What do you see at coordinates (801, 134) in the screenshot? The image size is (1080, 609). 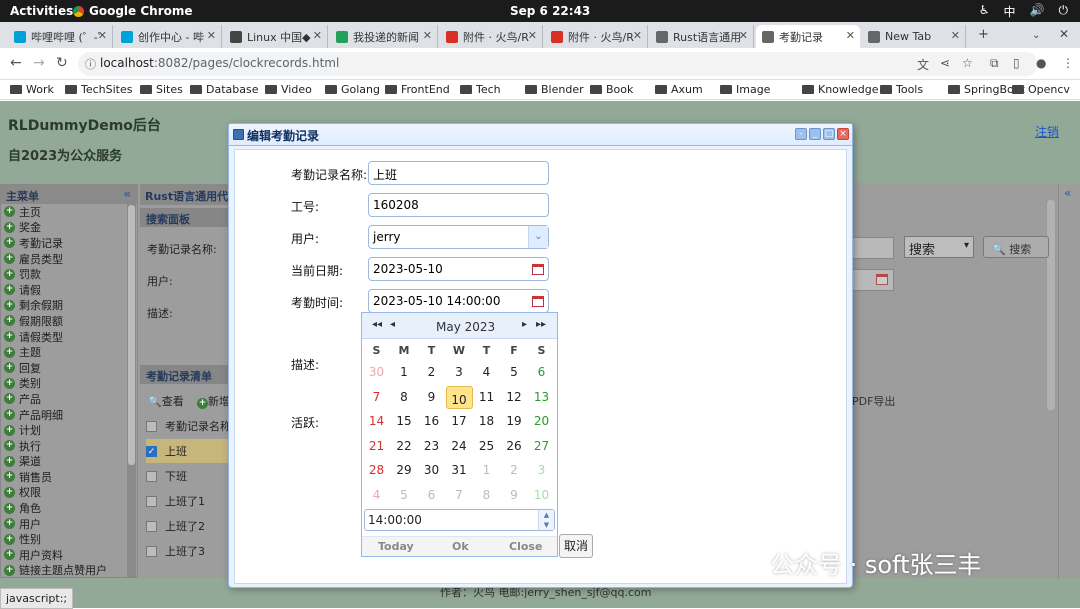 I see `collapse-window-icon: -` at bounding box center [801, 134].